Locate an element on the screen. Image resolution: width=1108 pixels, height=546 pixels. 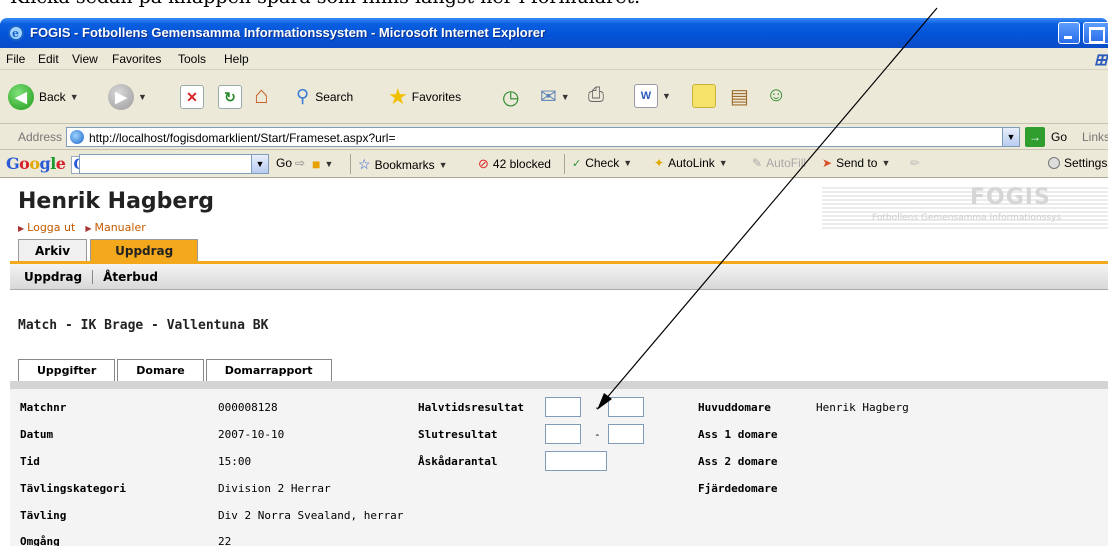
messenger-button: ☺ is located at coordinates (776, 95).